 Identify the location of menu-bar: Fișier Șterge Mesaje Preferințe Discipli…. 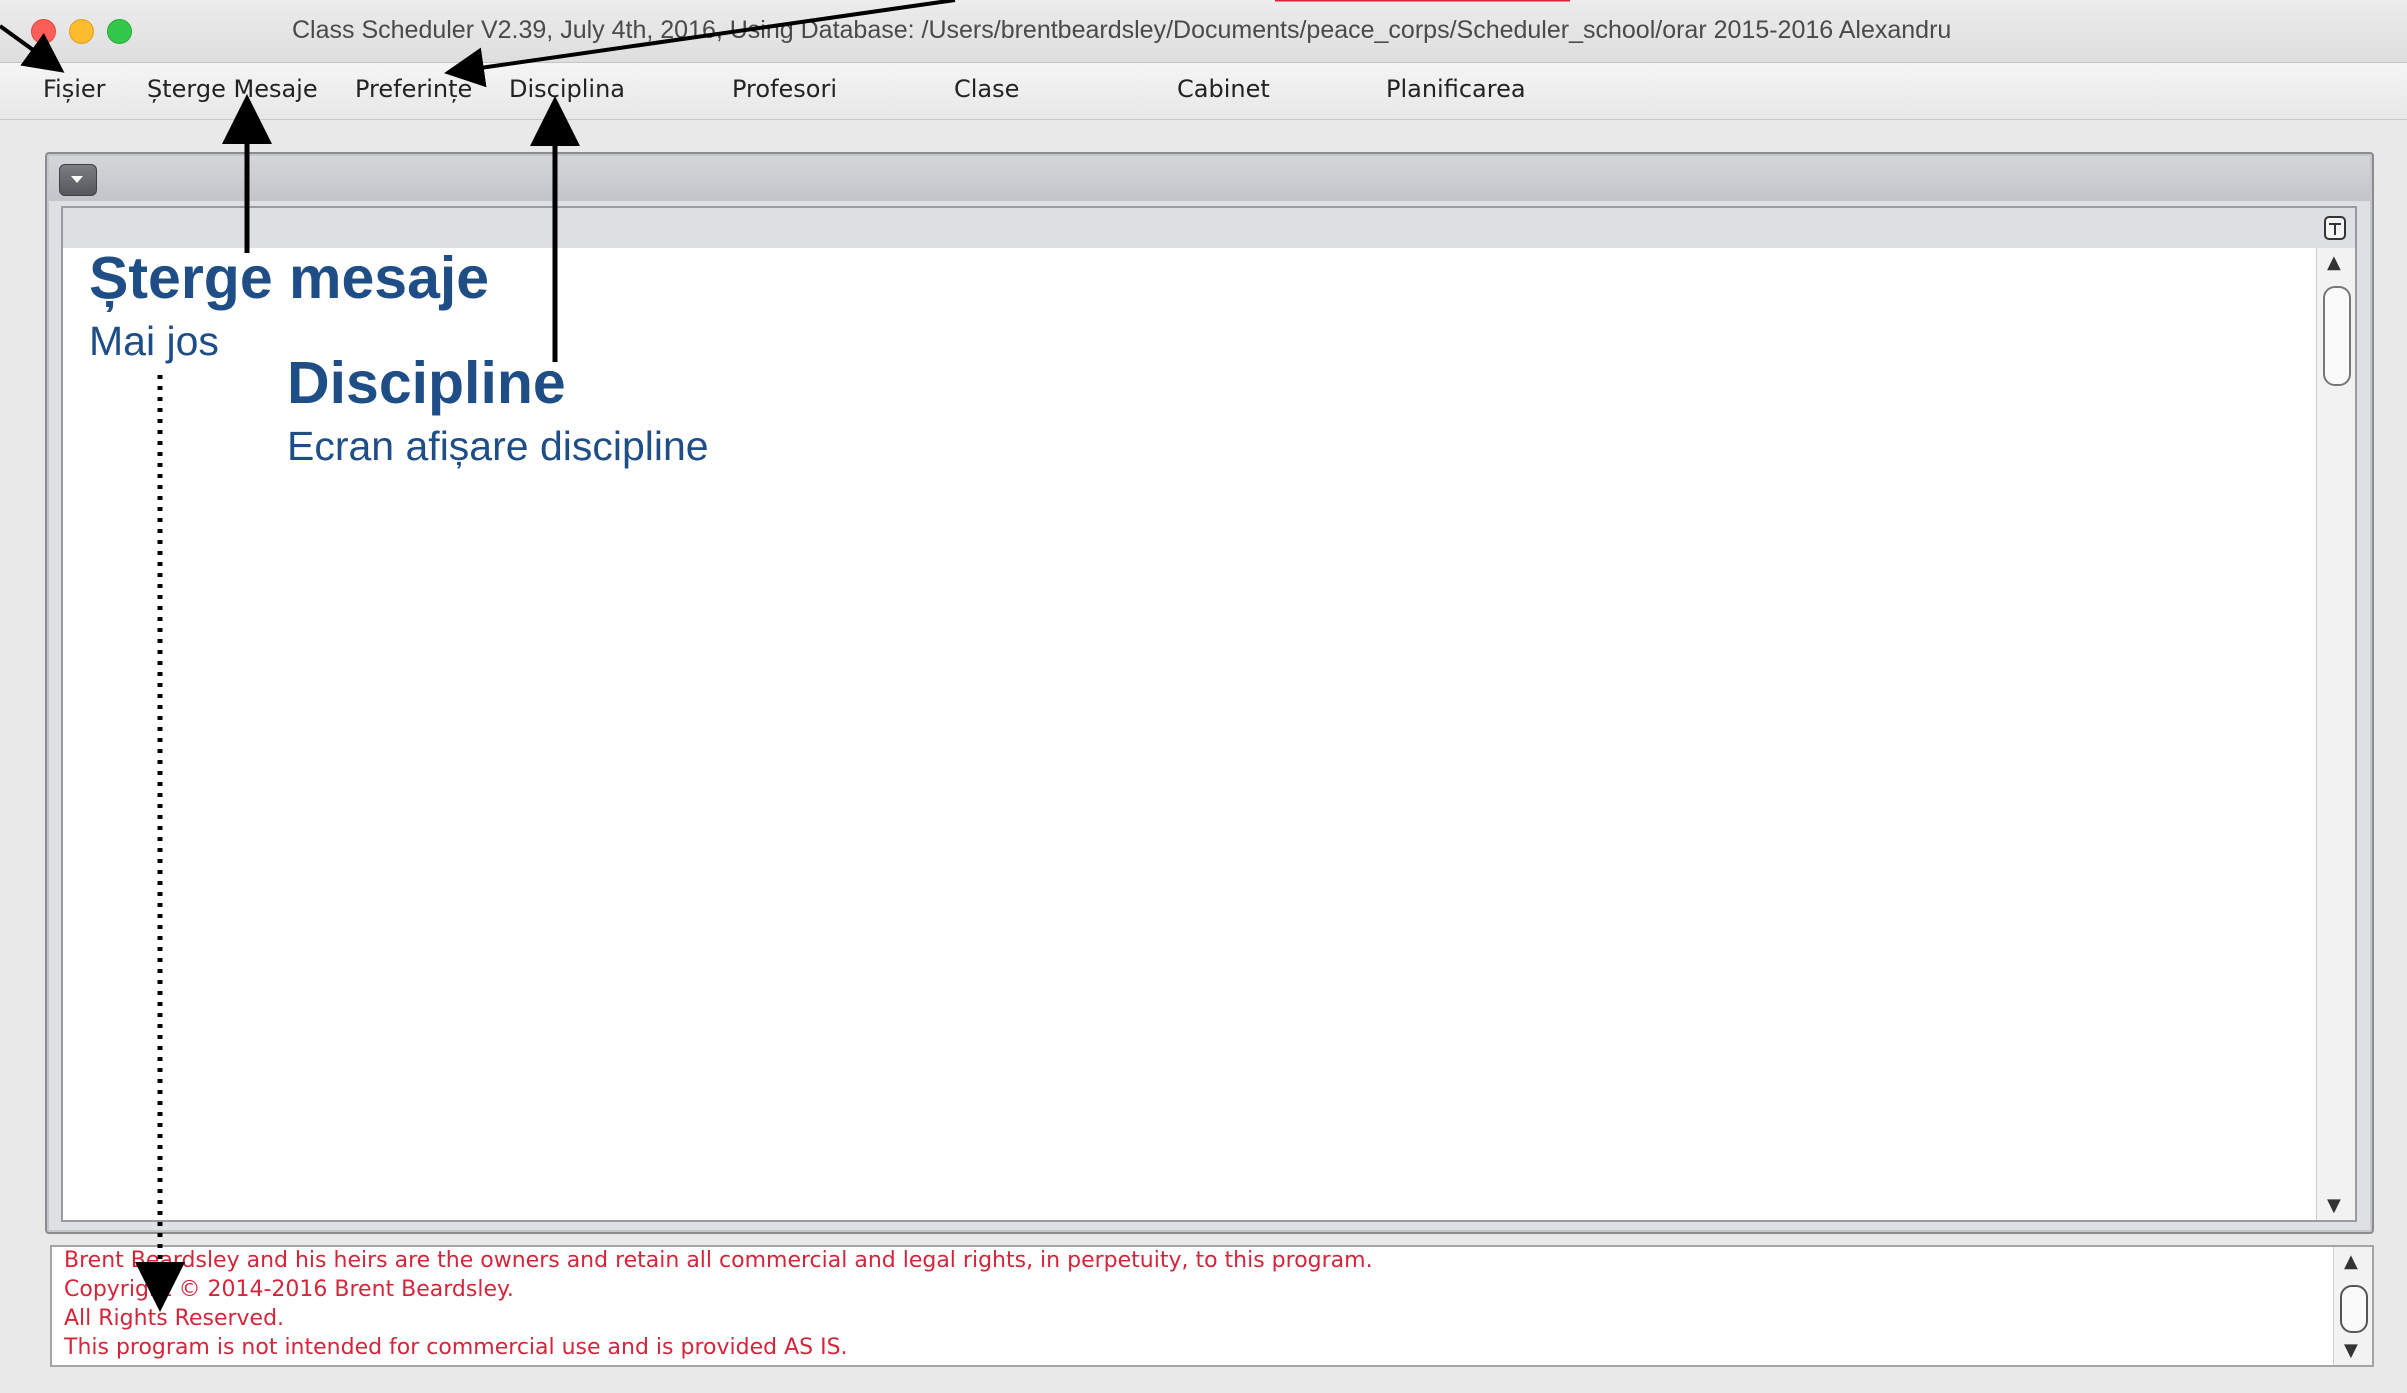
(1203, 91).